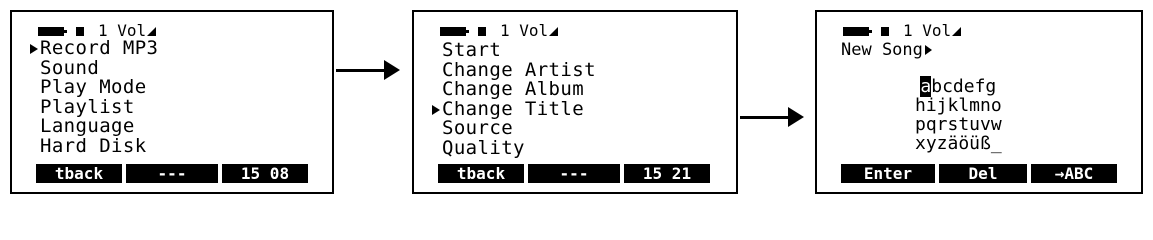 This screenshot has height=240, width=1153. I want to click on softkey-bar: tback --- 15 21, so click(574, 173).